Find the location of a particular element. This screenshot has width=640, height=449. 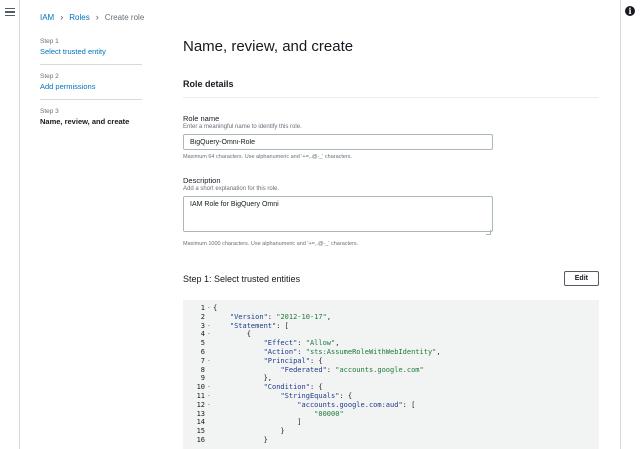

line-number: 6 is located at coordinates (202, 351).